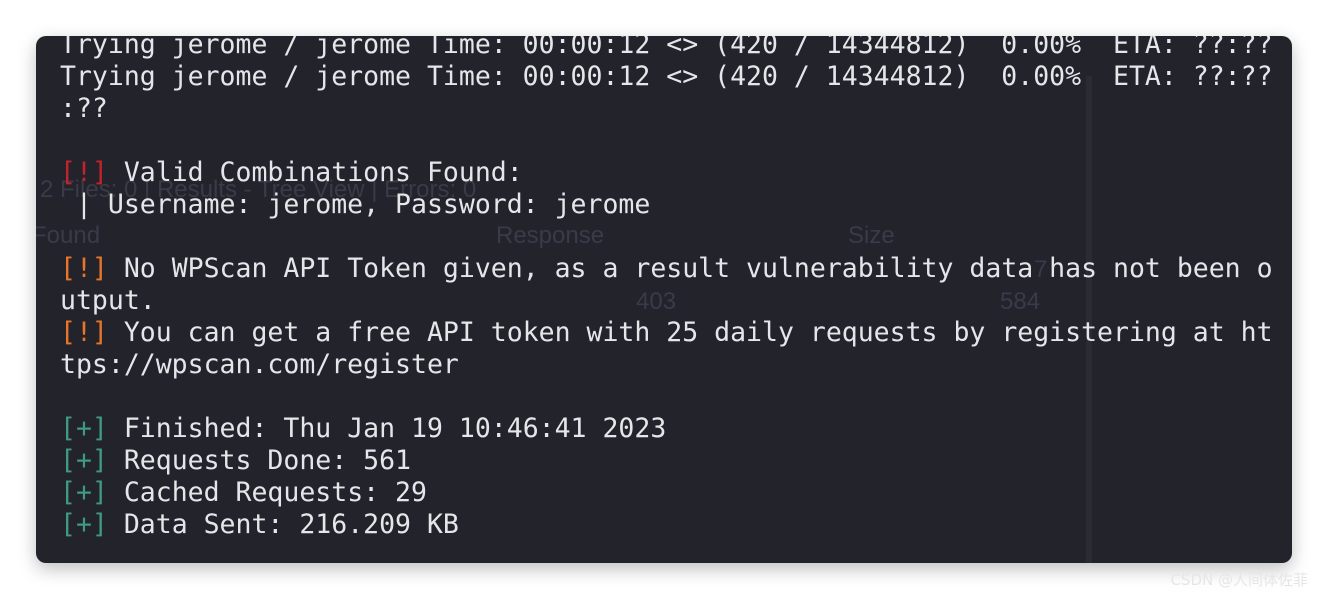 This screenshot has height=600, width=1328. I want to click on output-line-requests-done: [+] Requests Done: 561, so click(676, 461).